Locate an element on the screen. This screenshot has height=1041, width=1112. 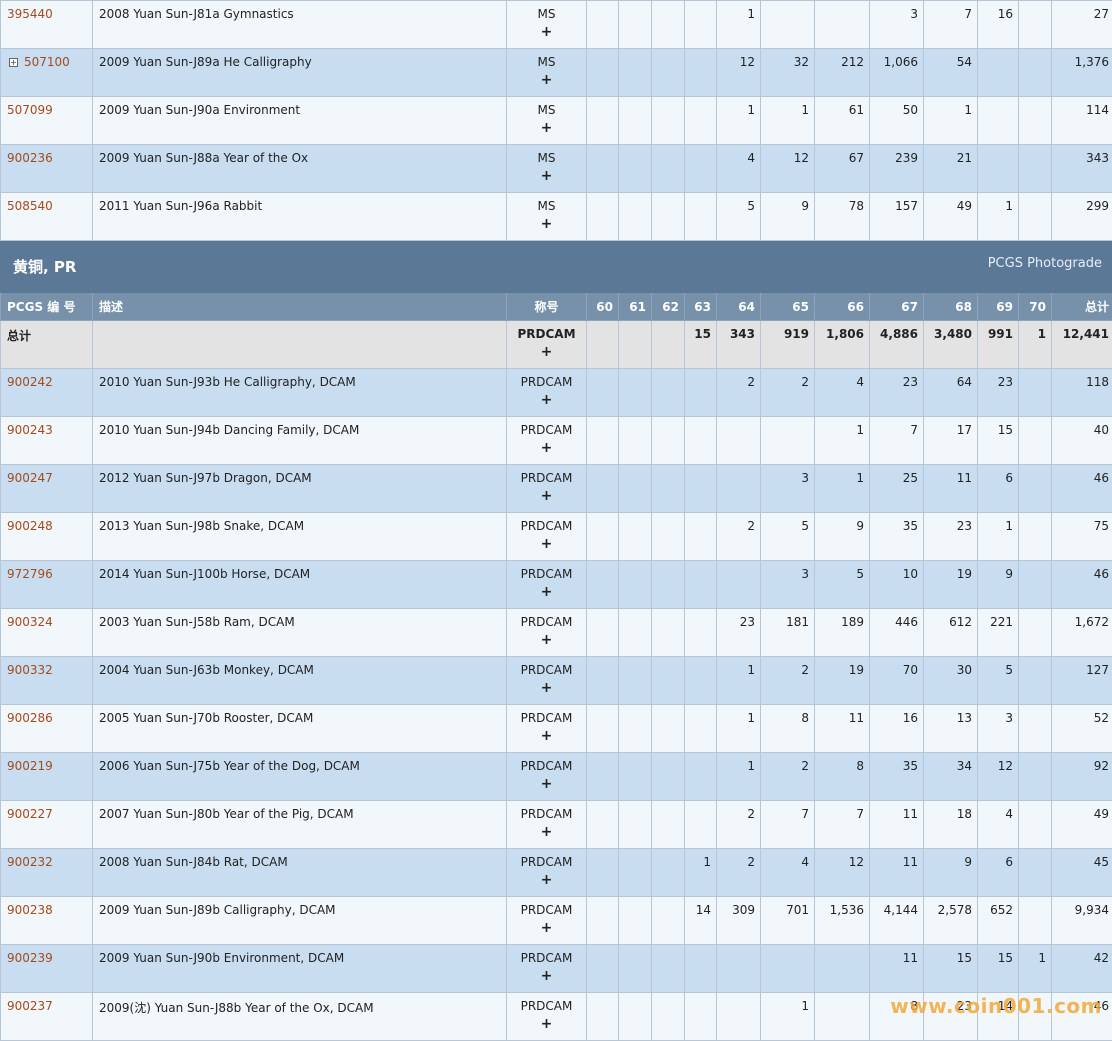
grade-count-cell: 2 is located at coordinates (739, 393).